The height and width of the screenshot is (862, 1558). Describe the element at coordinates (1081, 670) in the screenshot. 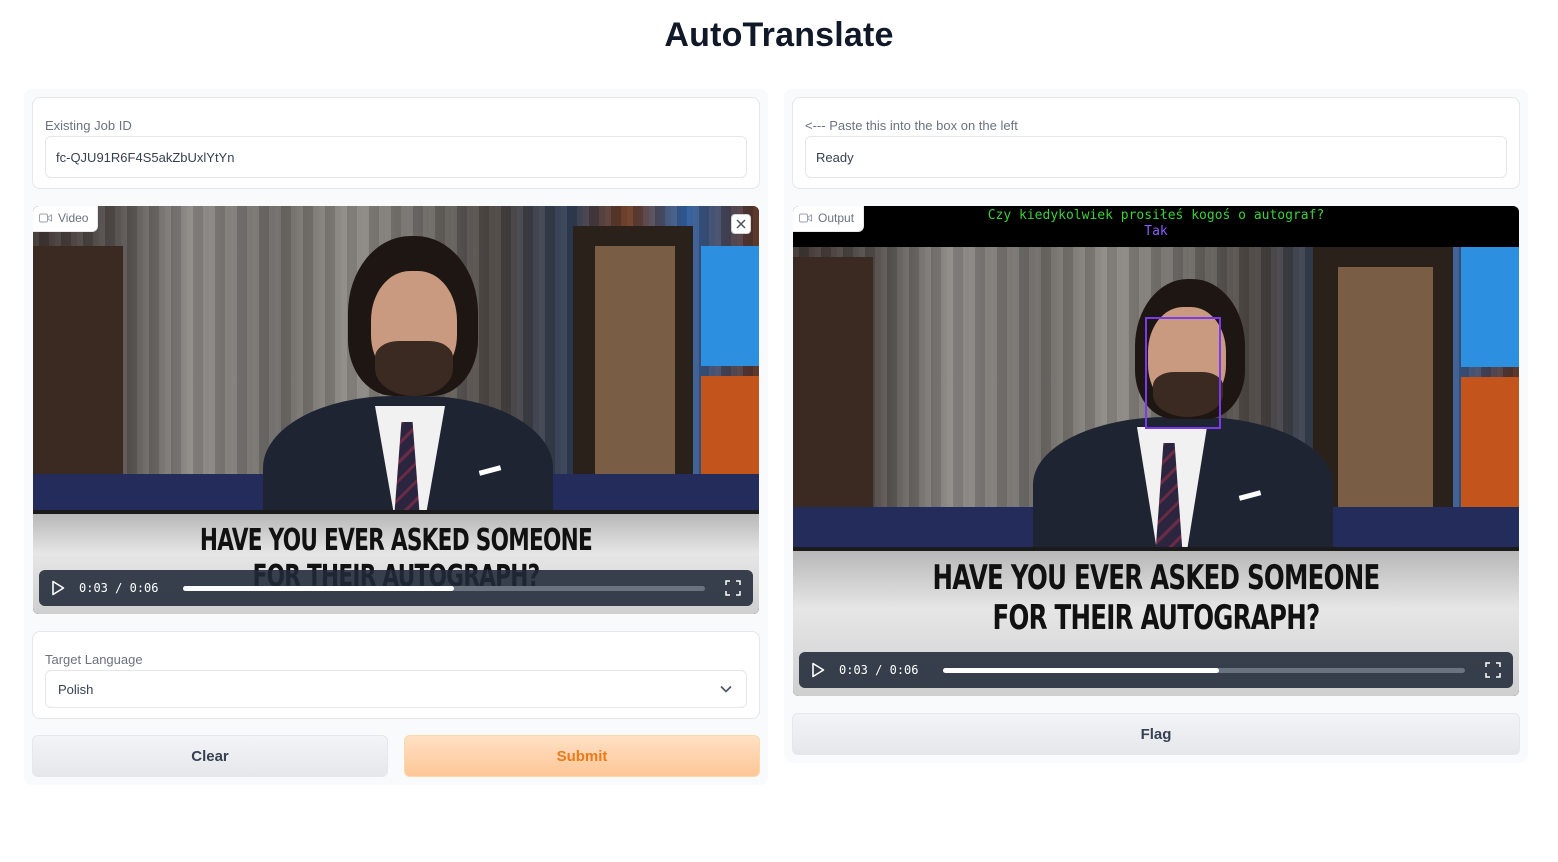

I see `output-progress-fill` at that location.